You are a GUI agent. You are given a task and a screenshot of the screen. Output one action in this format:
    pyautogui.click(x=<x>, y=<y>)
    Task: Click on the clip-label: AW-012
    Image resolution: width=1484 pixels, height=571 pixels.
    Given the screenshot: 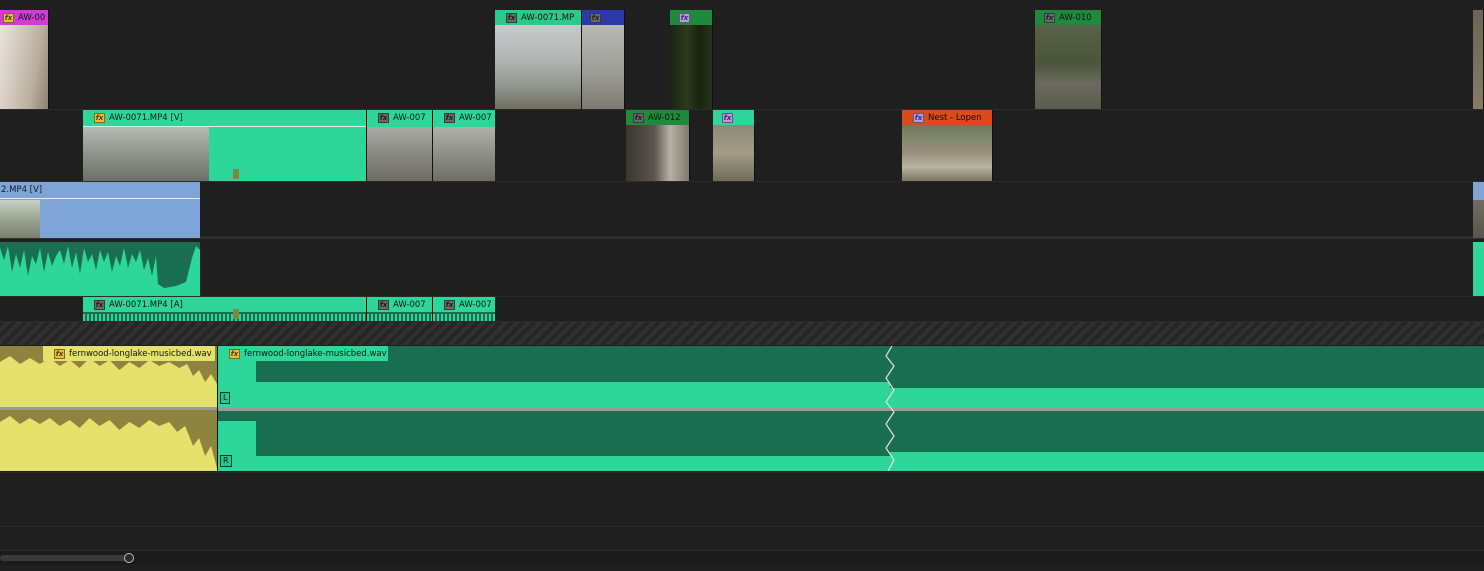 What is the action you would take?
    pyautogui.click(x=664, y=117)
    